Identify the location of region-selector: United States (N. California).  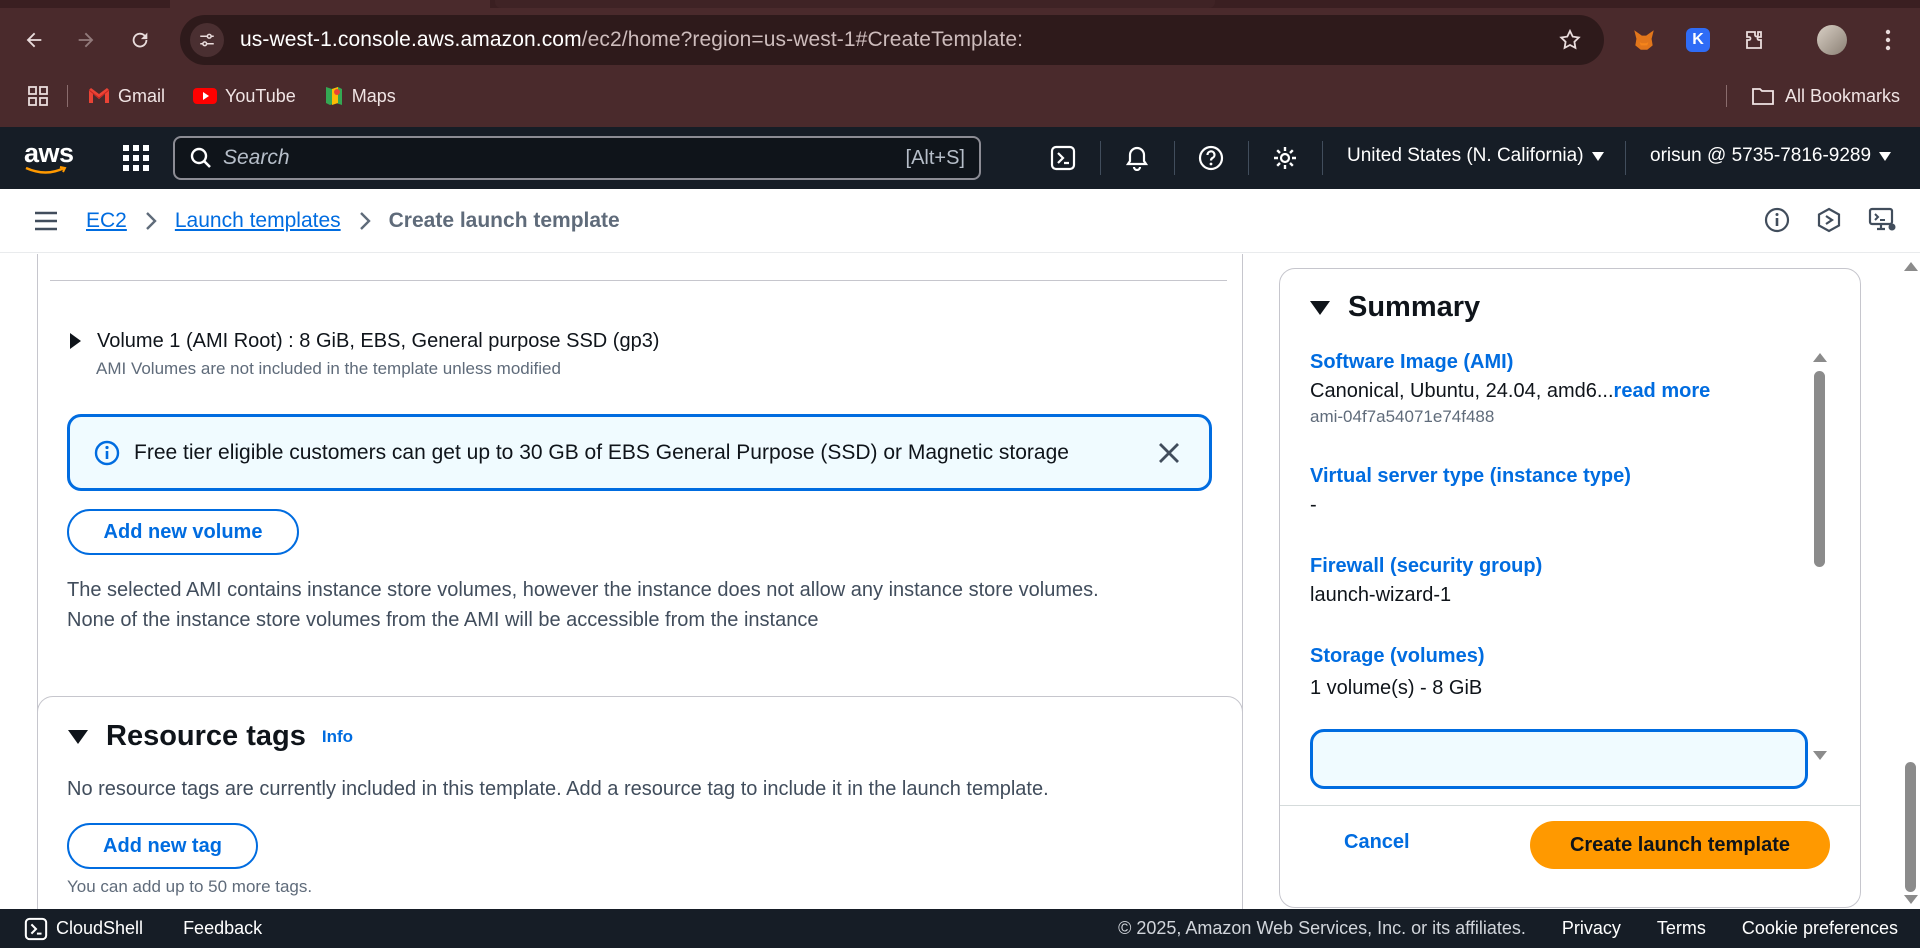
(1475, 156).